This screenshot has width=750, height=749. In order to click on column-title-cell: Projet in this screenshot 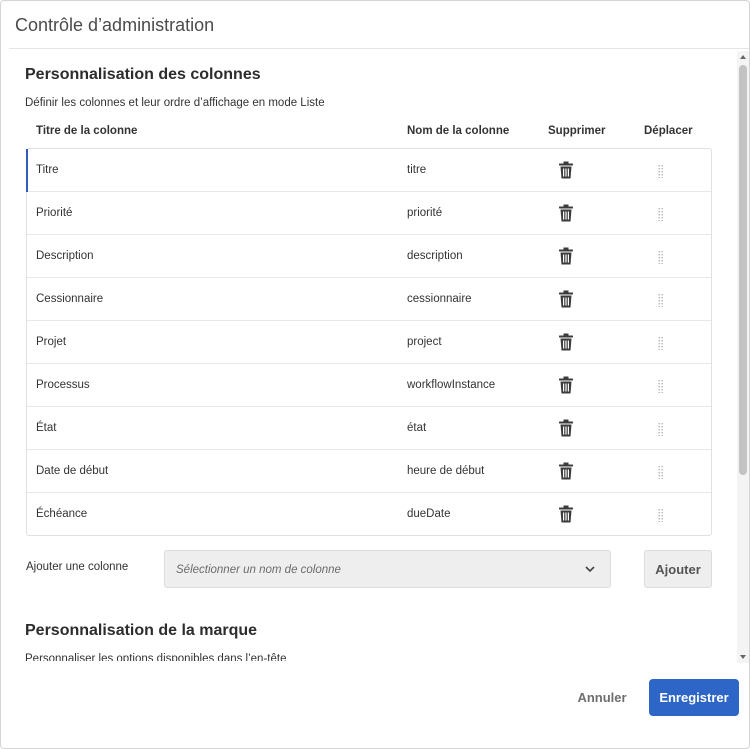, I will do `click(51, 342)`.